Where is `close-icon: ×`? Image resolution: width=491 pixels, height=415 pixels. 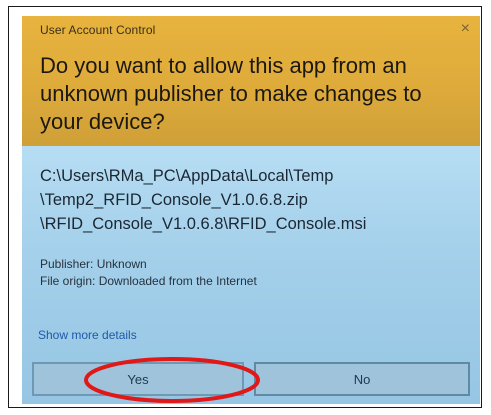 close-icon: × is located at coordinates (465, 29).